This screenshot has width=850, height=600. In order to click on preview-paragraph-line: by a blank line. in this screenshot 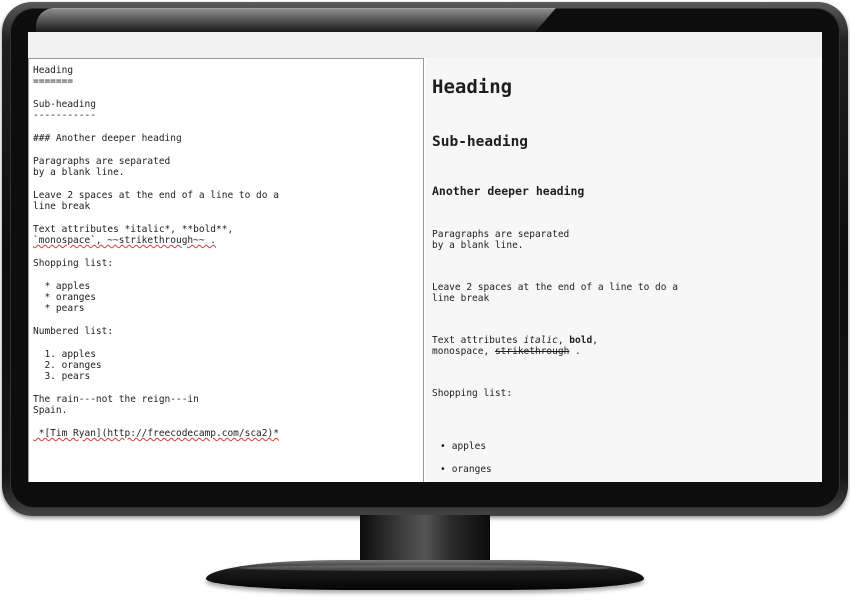, I will do `click(478, 245)`.